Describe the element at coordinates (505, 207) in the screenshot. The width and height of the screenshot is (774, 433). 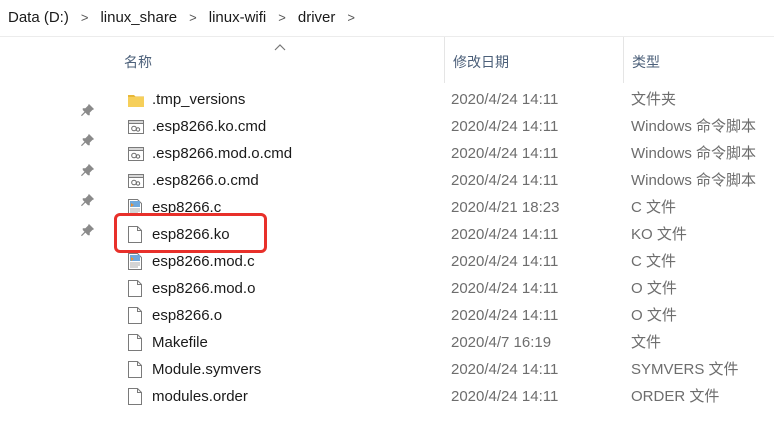
I see `file-modified-date: 2020/4/21 18:23` at that location.